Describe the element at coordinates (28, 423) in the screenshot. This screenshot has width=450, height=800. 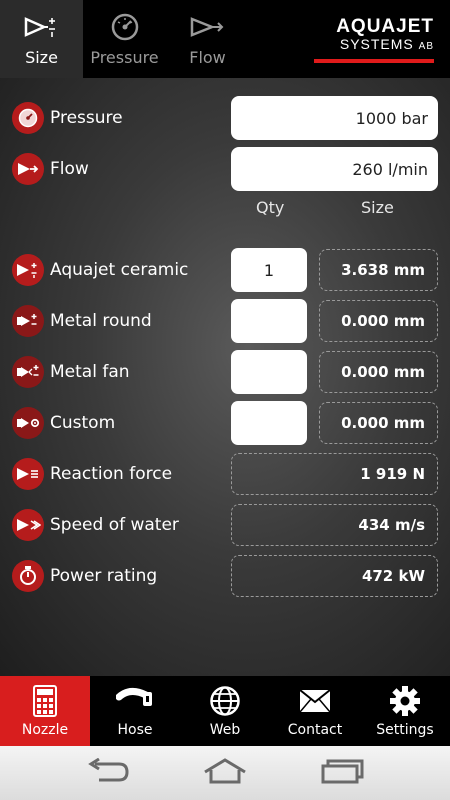
I see `custom-nozzle-icon` at that location.